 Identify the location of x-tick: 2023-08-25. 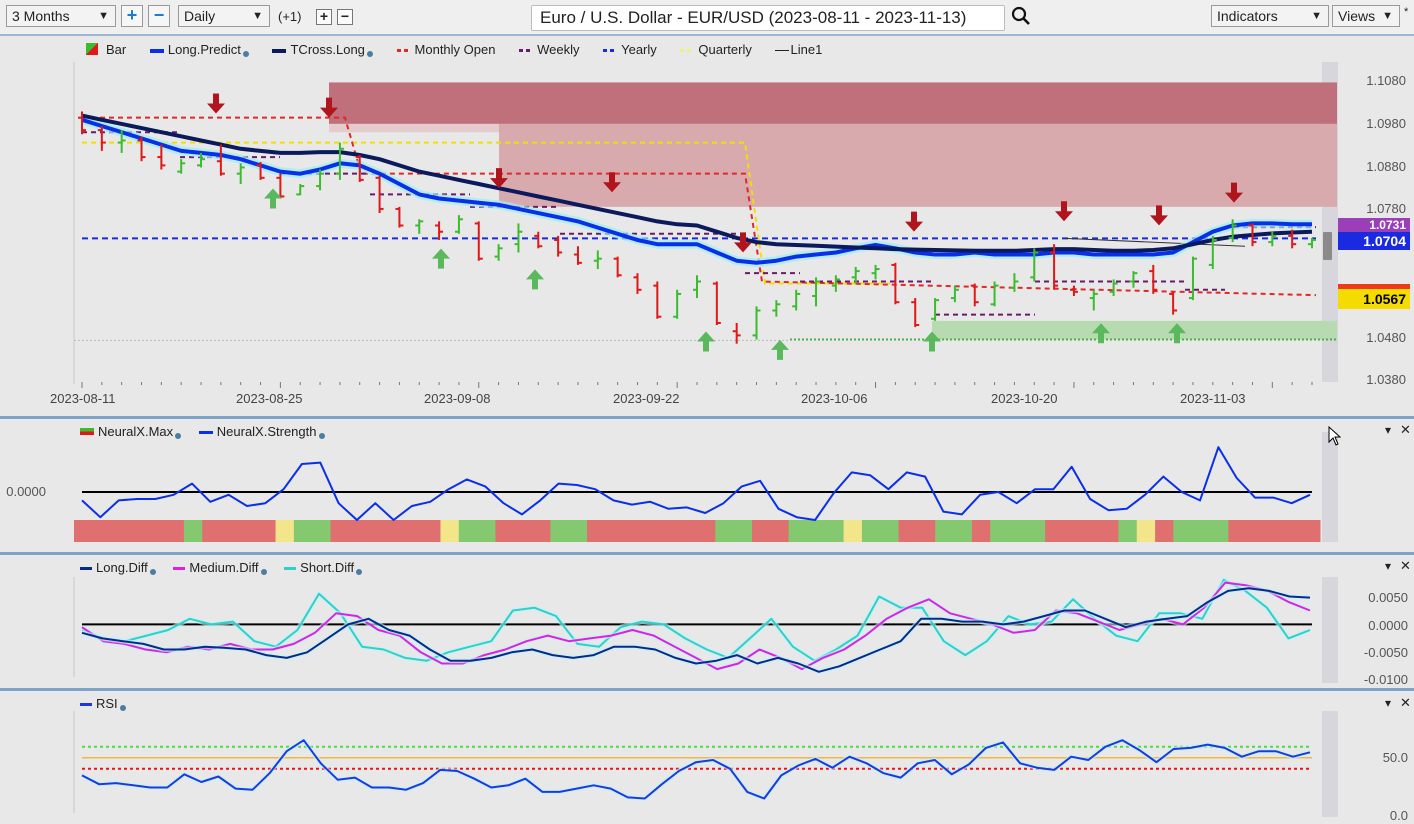
(269, 398).